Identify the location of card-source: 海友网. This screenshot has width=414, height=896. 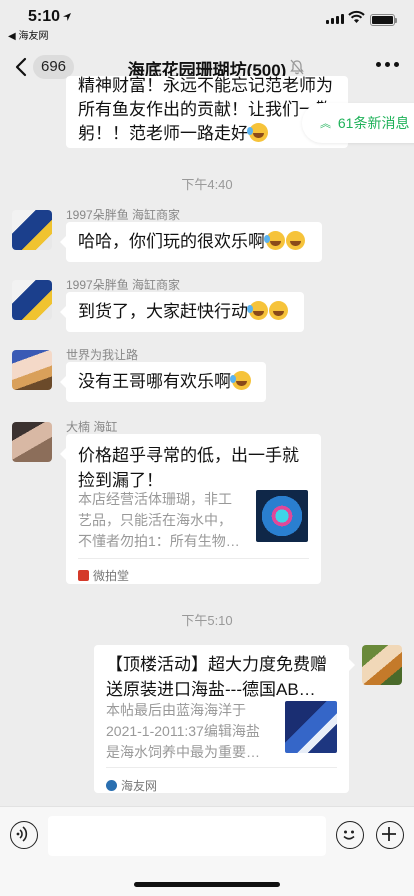
(131, 786).